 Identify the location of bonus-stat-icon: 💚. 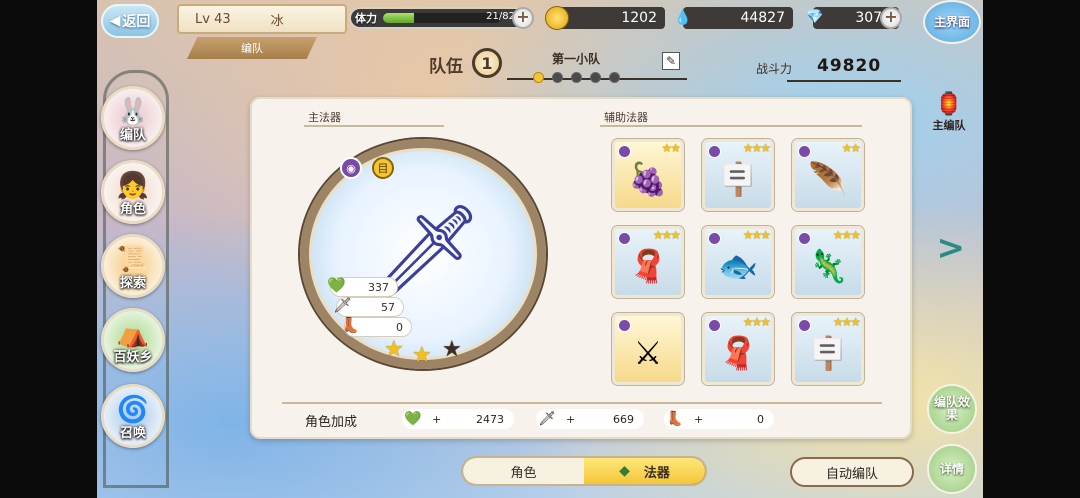
(413, 419).